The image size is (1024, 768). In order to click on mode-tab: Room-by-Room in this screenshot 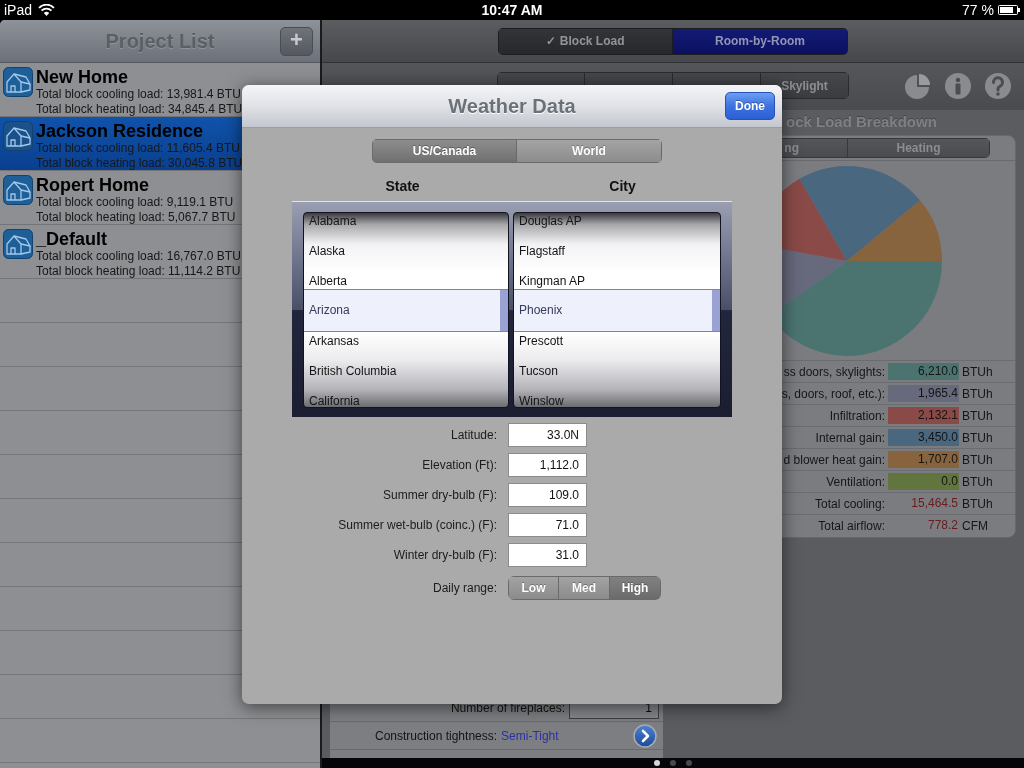, I will do `click(760, 41)`.